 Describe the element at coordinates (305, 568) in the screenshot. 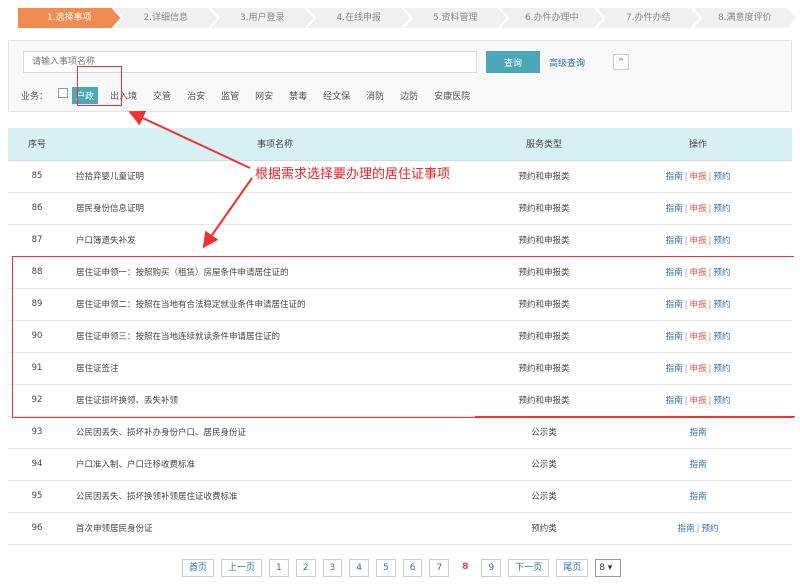

I see `page-number-button: 2` at that location.